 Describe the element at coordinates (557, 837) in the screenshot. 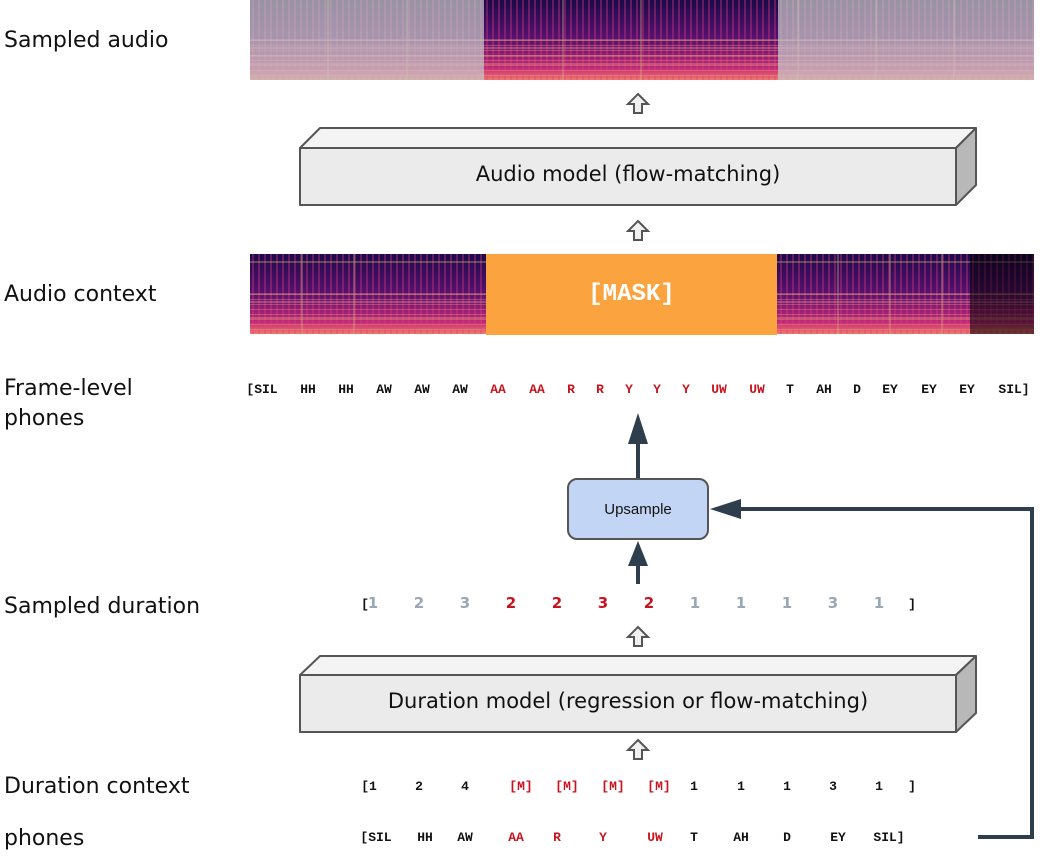

I see `phone-token: R` at that location.